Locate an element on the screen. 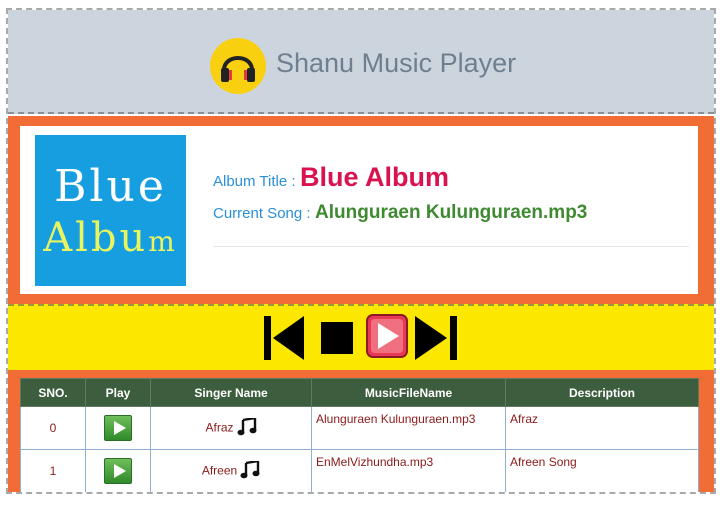 Image resolution: width=724 pixels, height=506 pixels. album-cover-line2-small: m is located at coordinates (163, 241).